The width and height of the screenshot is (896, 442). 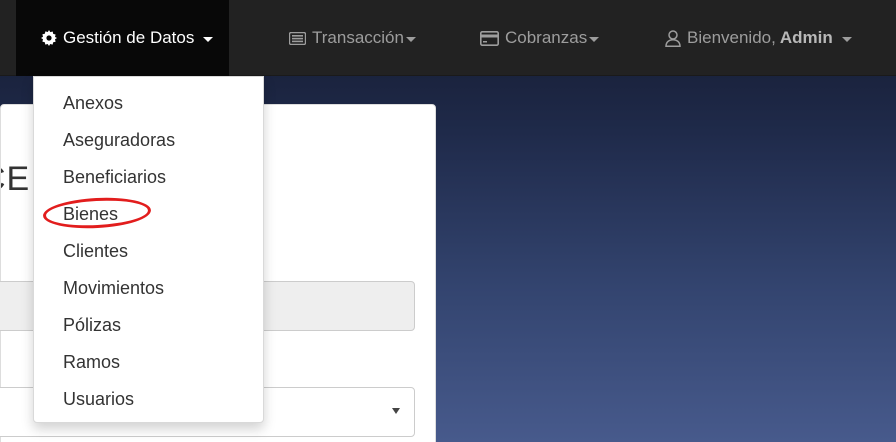 What do you see at coordinates (806, 37) in the screenshot?
I see `user-name: Admin` at bounding box center [806, 37].